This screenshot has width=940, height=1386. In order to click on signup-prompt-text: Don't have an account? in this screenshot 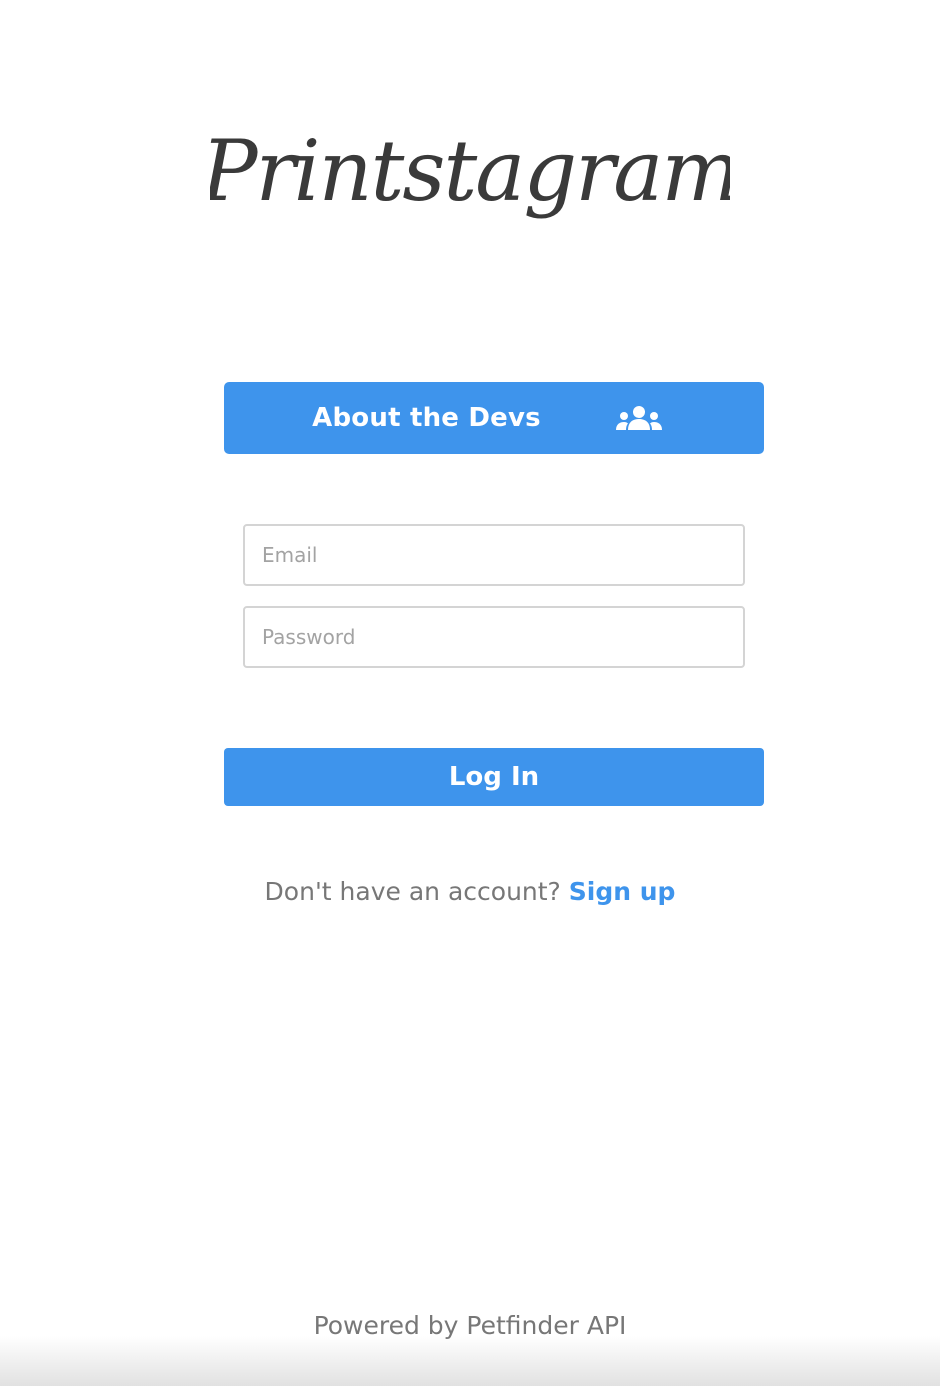, I will do `click(416, 891)`.